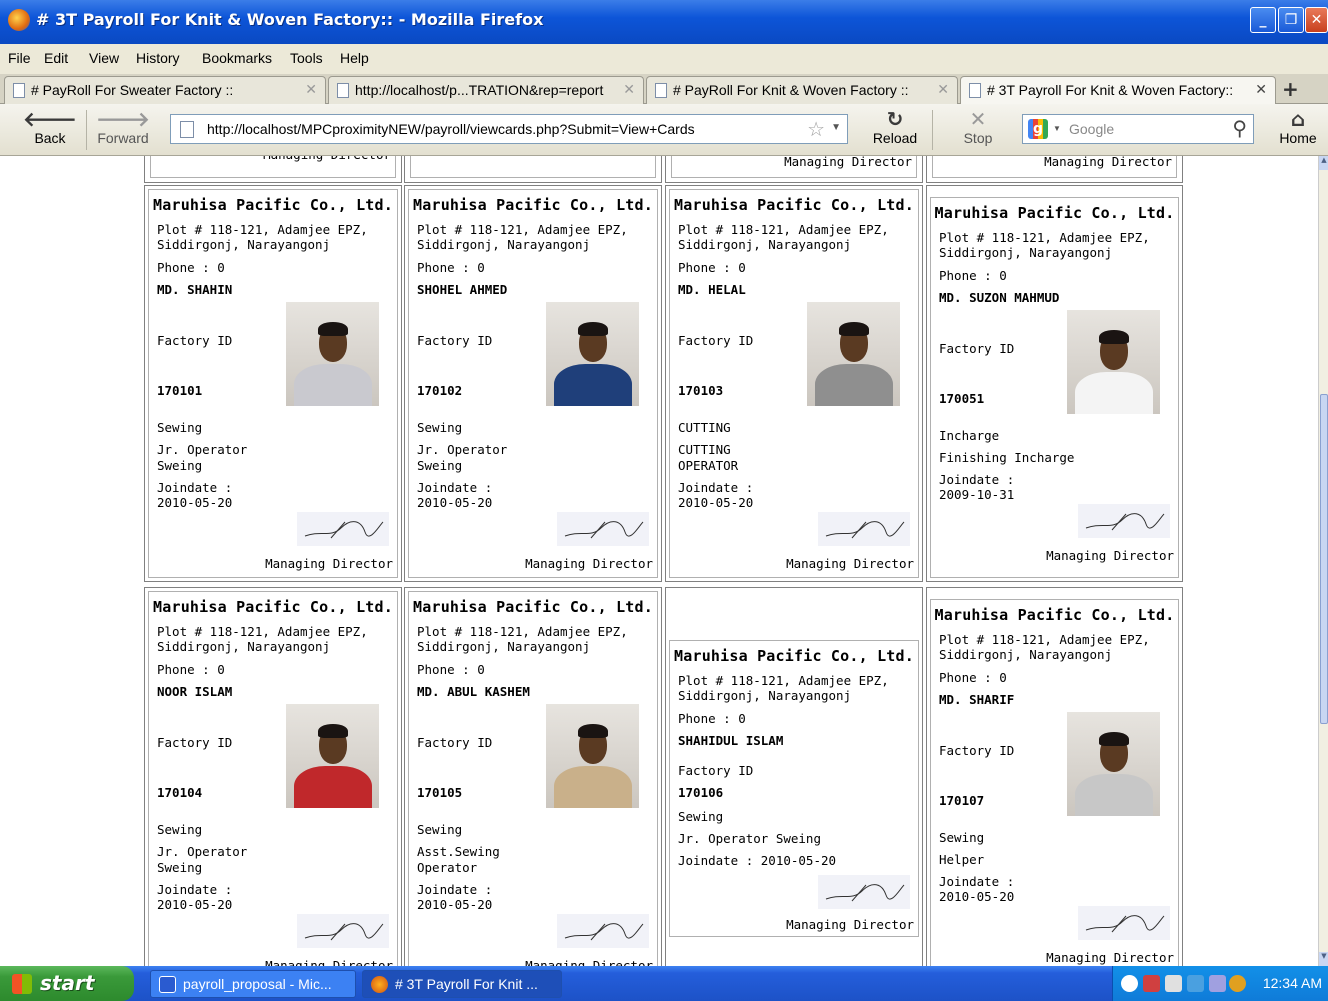 The height and width of the screenshot is (1001, 1328). I want to click on company-name: Maruhisa Pacific Co., Ltd., so click(794, 656).